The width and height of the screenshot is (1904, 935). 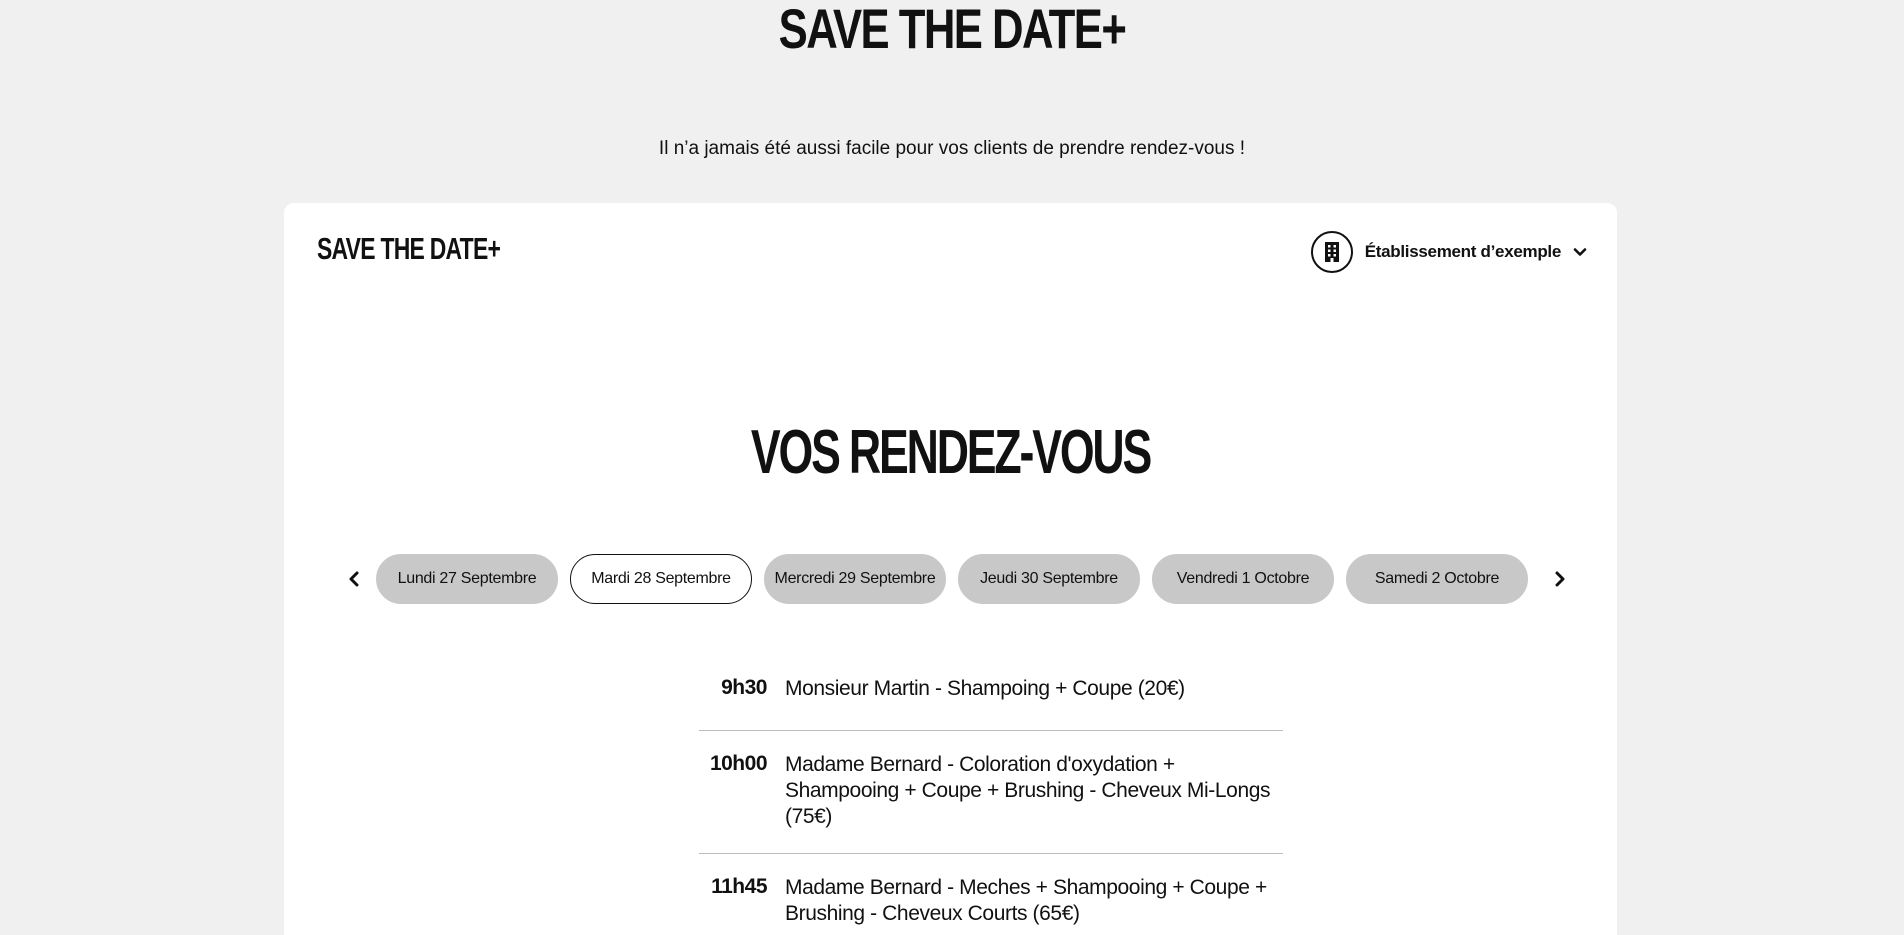 I want to click on next-days-button, so click(x=1560, y=579).